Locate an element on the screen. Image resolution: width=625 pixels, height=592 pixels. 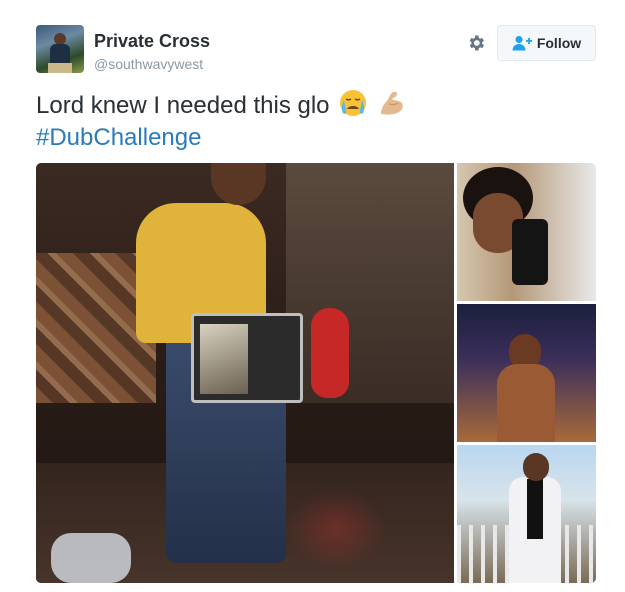
add-user-icon is located at coordinates (522, 43).